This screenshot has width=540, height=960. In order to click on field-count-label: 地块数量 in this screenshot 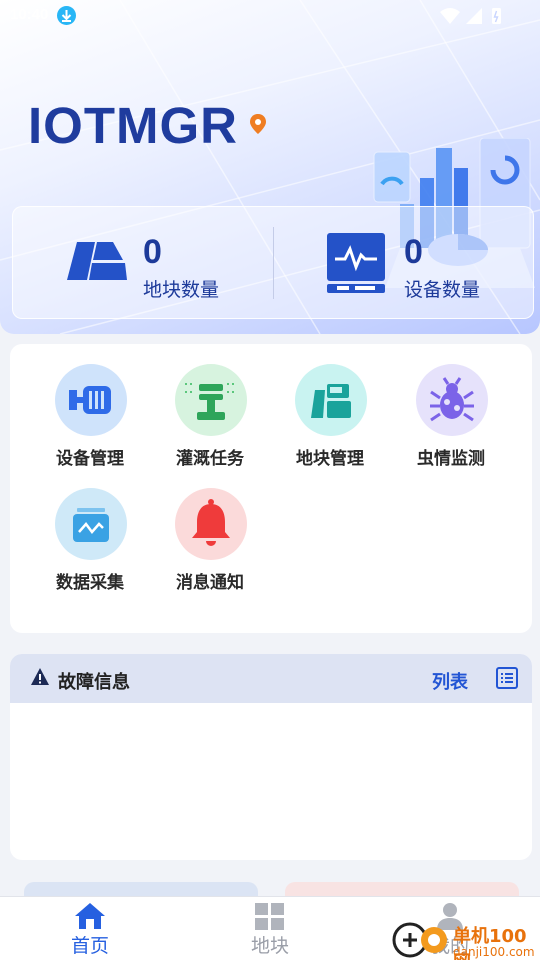, I will do `click(181, 290)`.